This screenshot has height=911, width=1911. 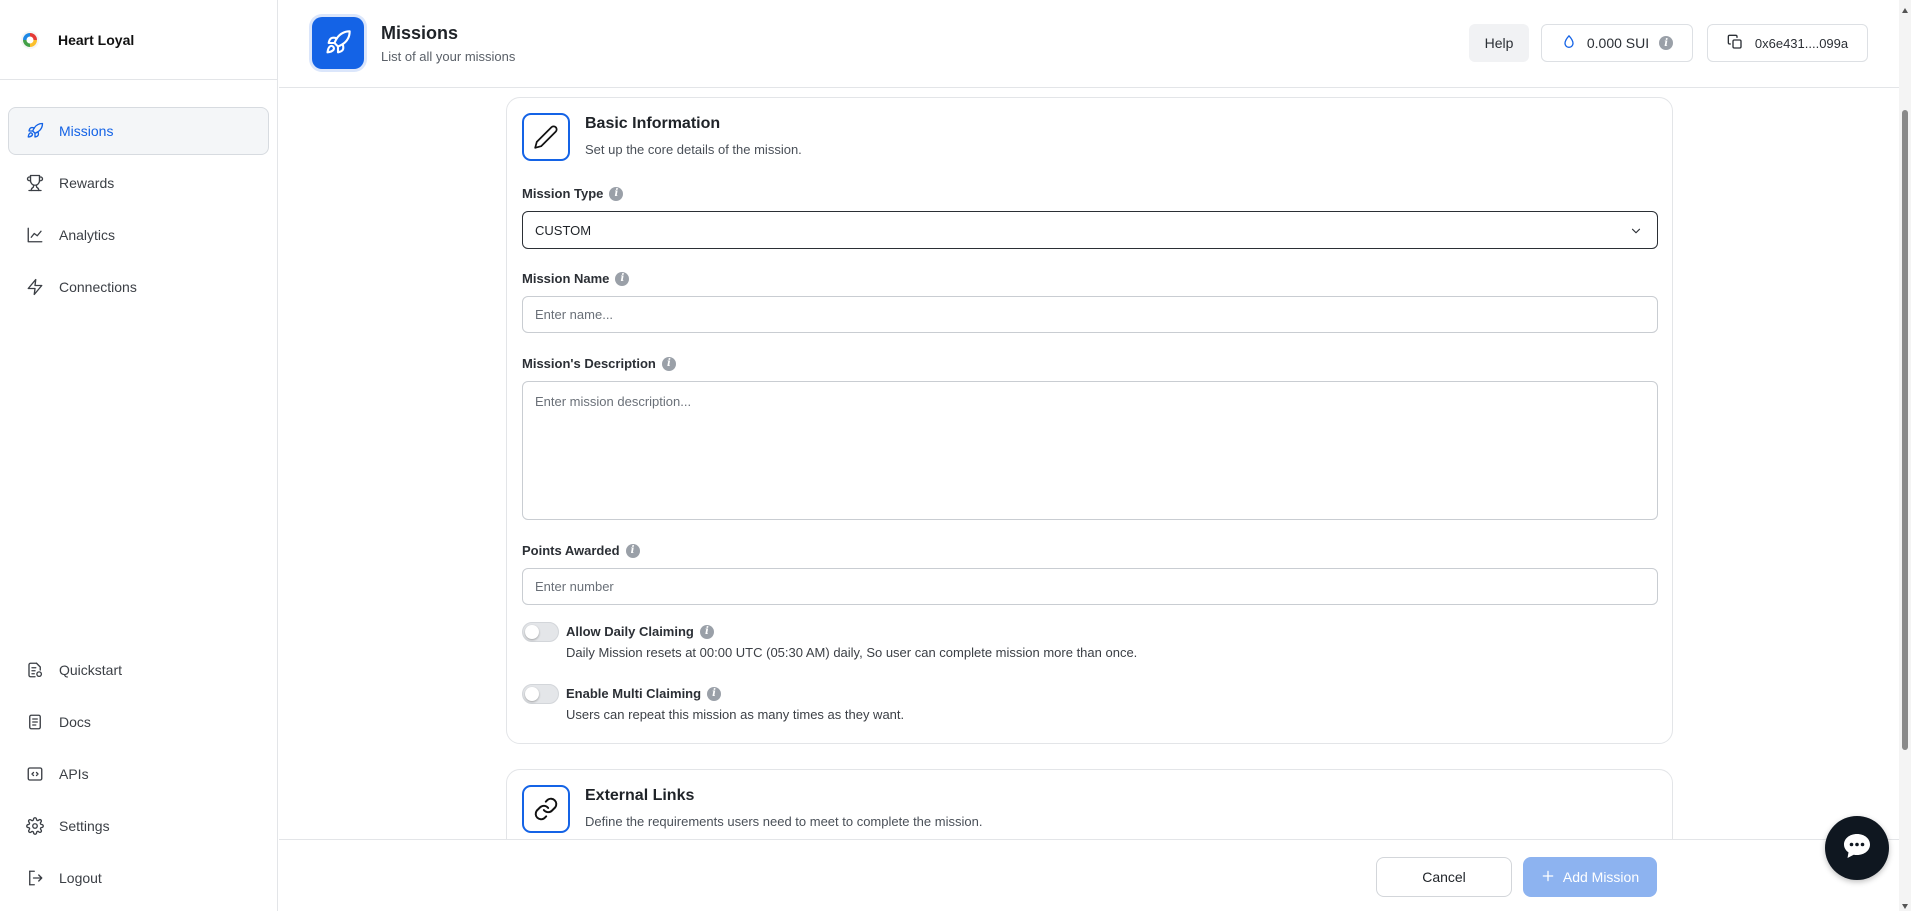 I want to click on sidebar-item-settings: Settings, so click(x=138, y=826).